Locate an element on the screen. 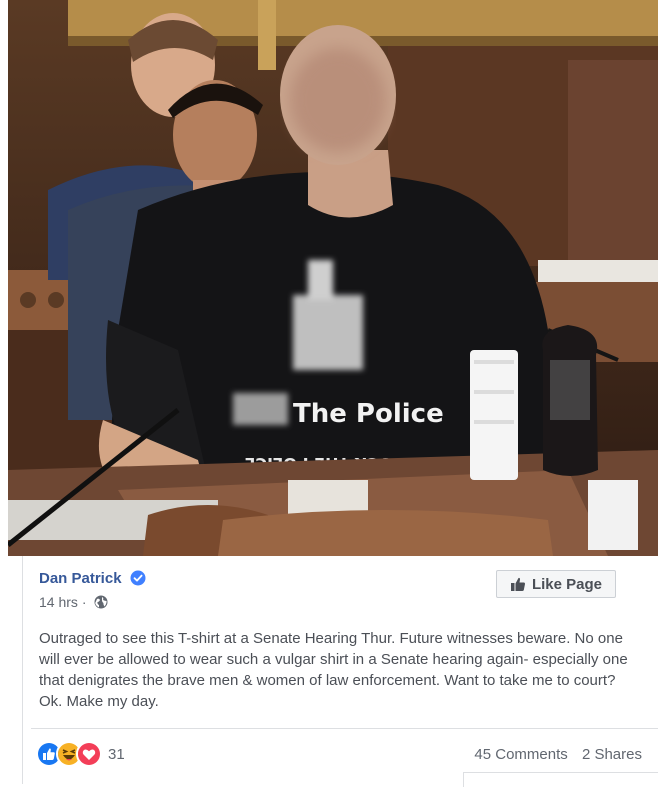 Image resolution: width=658 pixels, height=787 pixels. like-page-label: Like Page is located at coordinates (567, 584).